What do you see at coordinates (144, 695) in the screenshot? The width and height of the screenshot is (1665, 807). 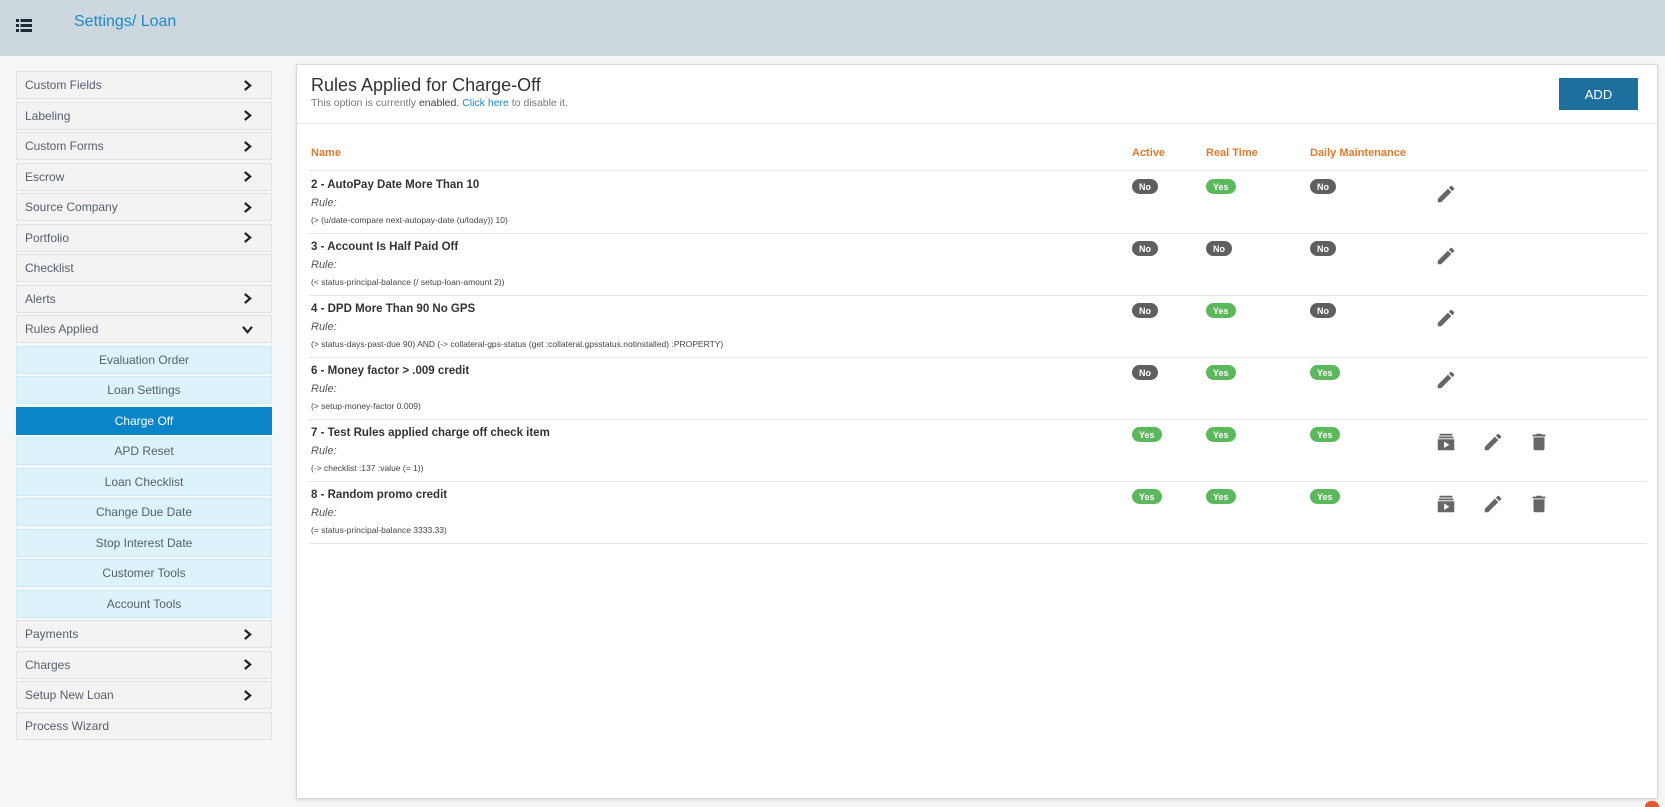 I see `sidebar-item-setup-new-loan: Setup New Loan` at bounding box center [144, 695].